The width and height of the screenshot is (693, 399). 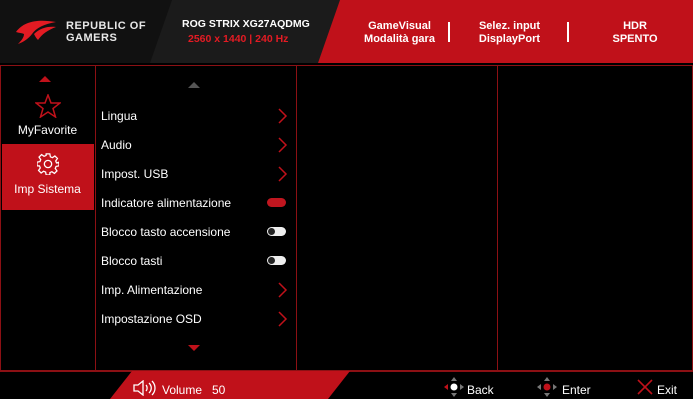 I want to click on star-icon, so click(x=48, y=106).